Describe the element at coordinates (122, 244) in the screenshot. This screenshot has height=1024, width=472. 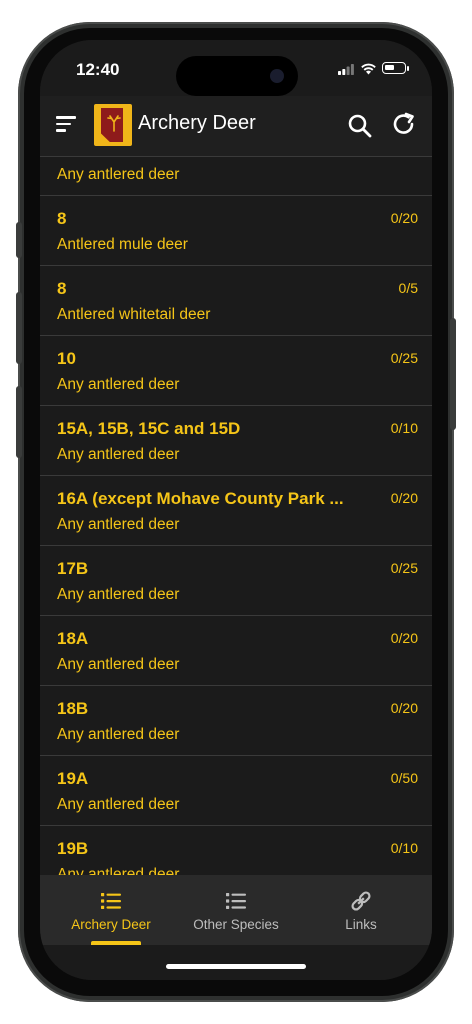
I see `hunt-description: Antlered mule deer` at that location.